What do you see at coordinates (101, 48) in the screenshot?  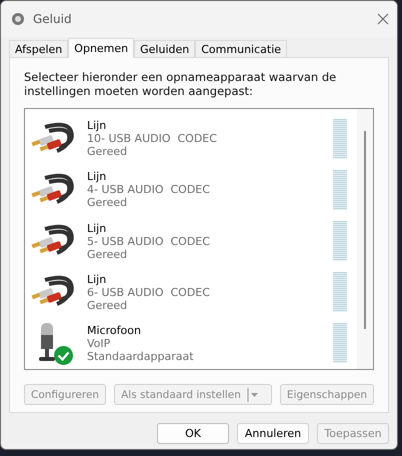 I see `tab: Opnemen` at bounding box center [101, 48].